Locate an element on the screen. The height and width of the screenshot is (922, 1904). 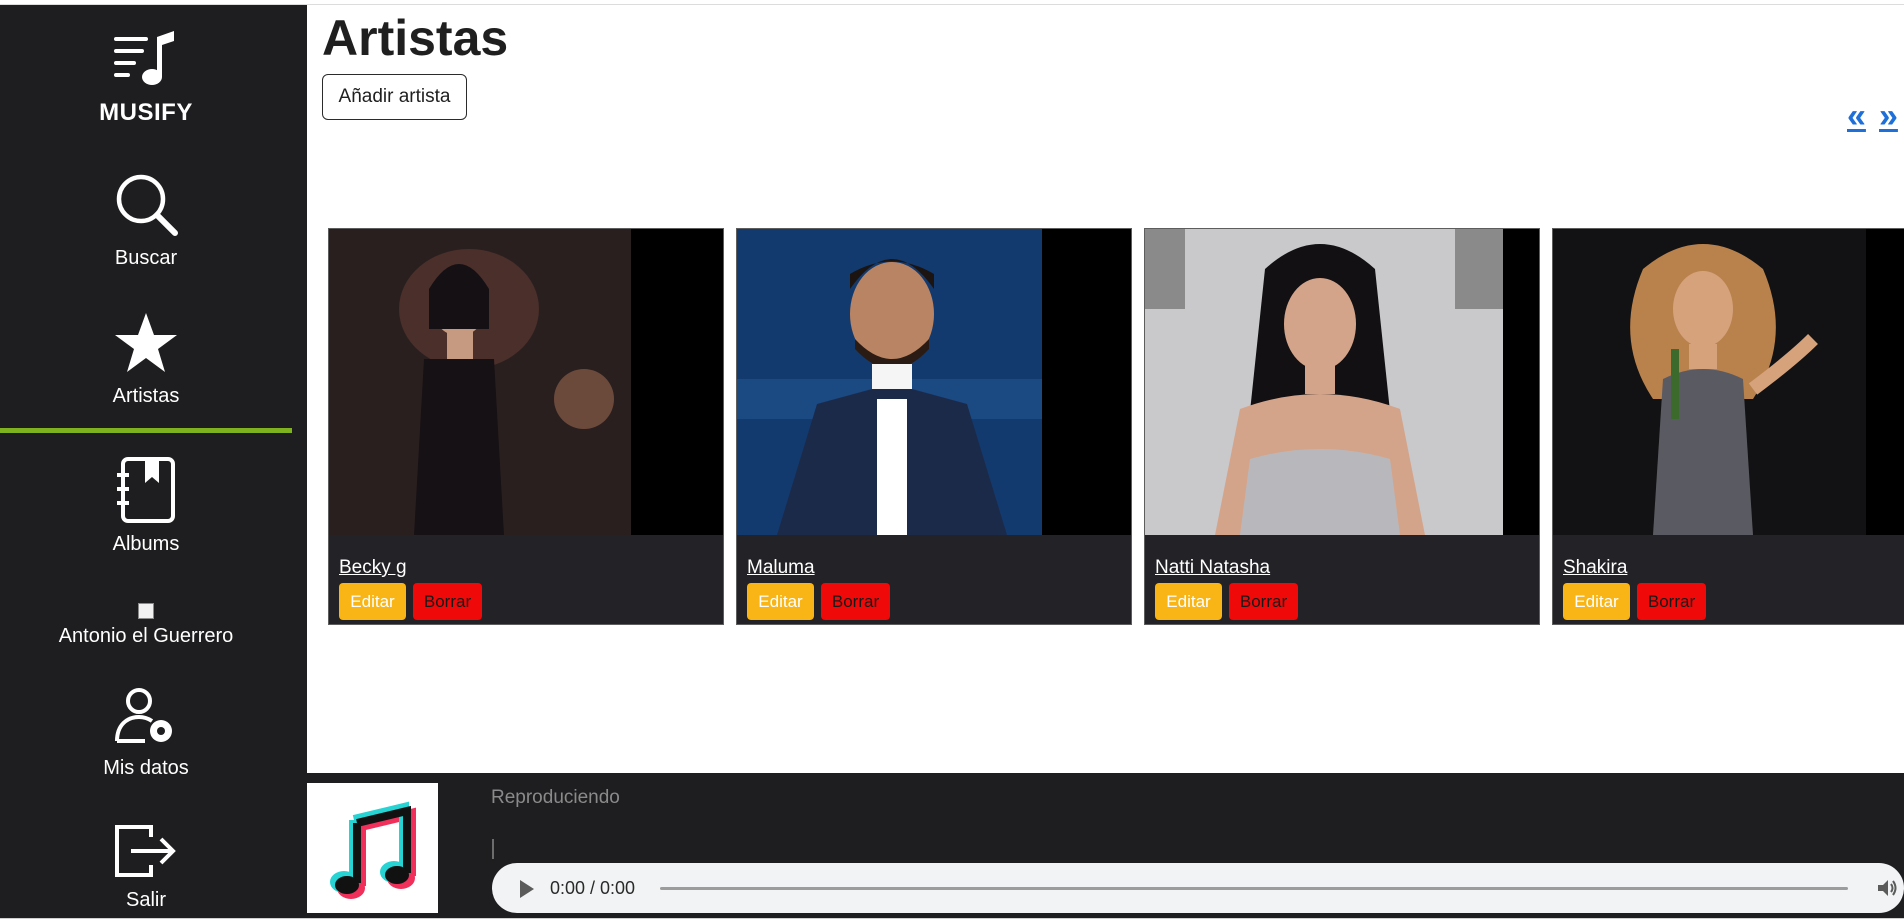
music-note-icon is located at coordinates (373, 850).